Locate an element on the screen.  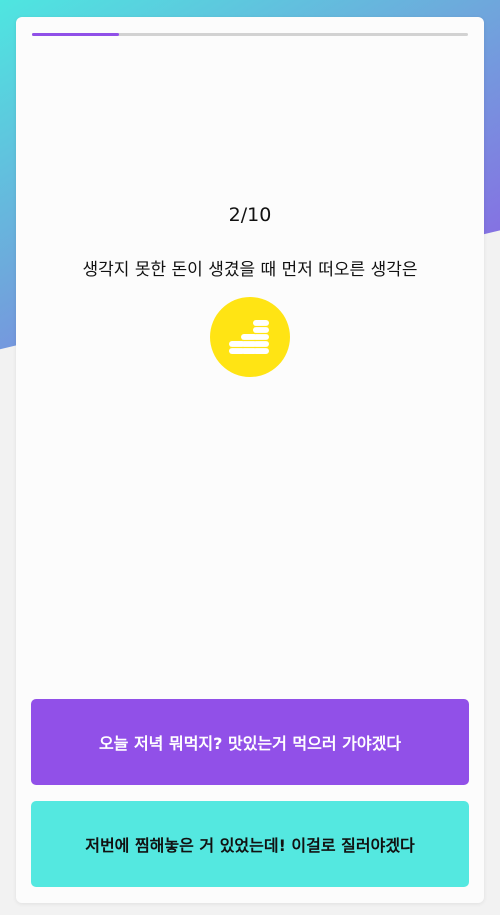
progress-bar-fill is located at coordinates (76, 34).